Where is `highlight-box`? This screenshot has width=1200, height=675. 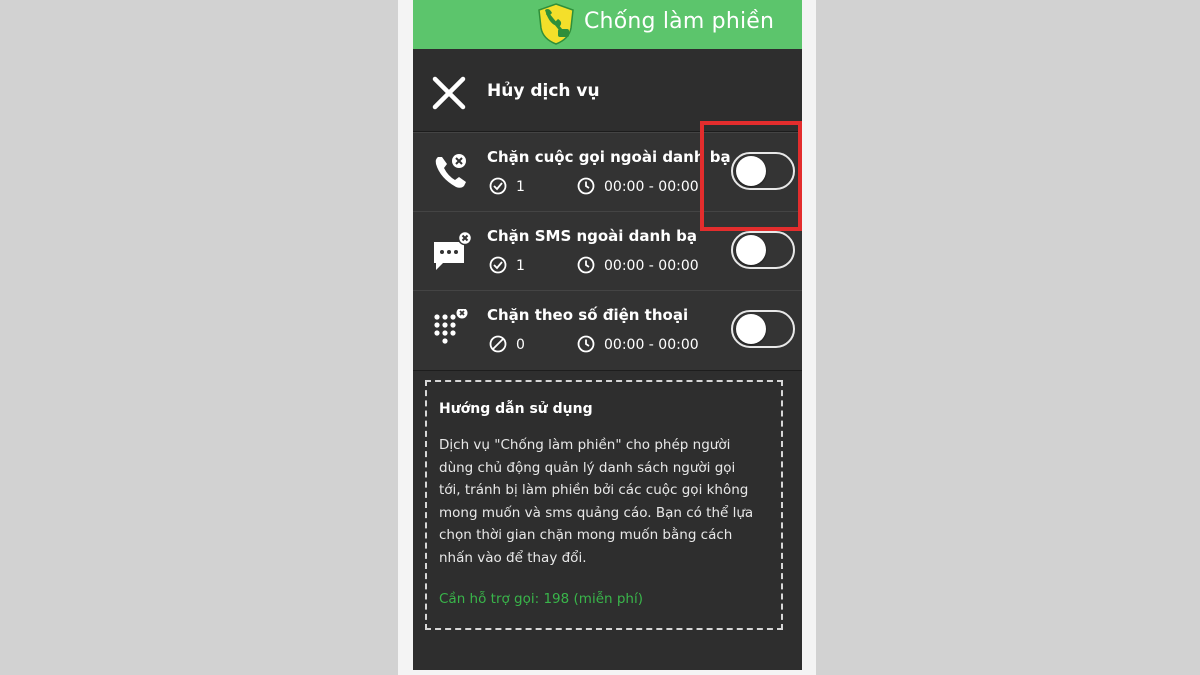 highlight-box is located at coordinates (751, 176).